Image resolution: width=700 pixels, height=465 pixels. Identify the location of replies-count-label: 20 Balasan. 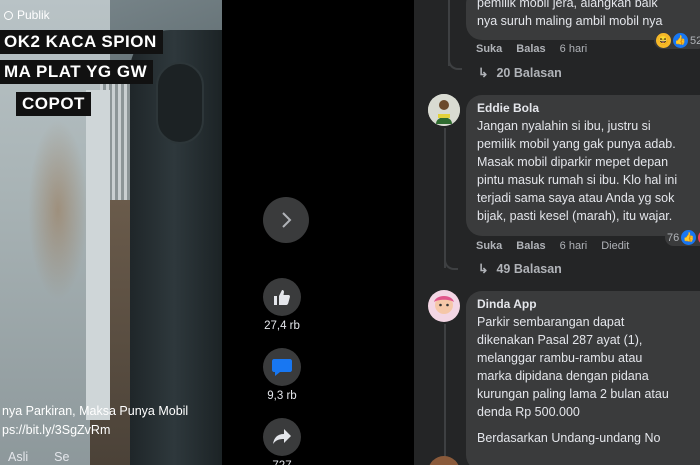
(529, 72).